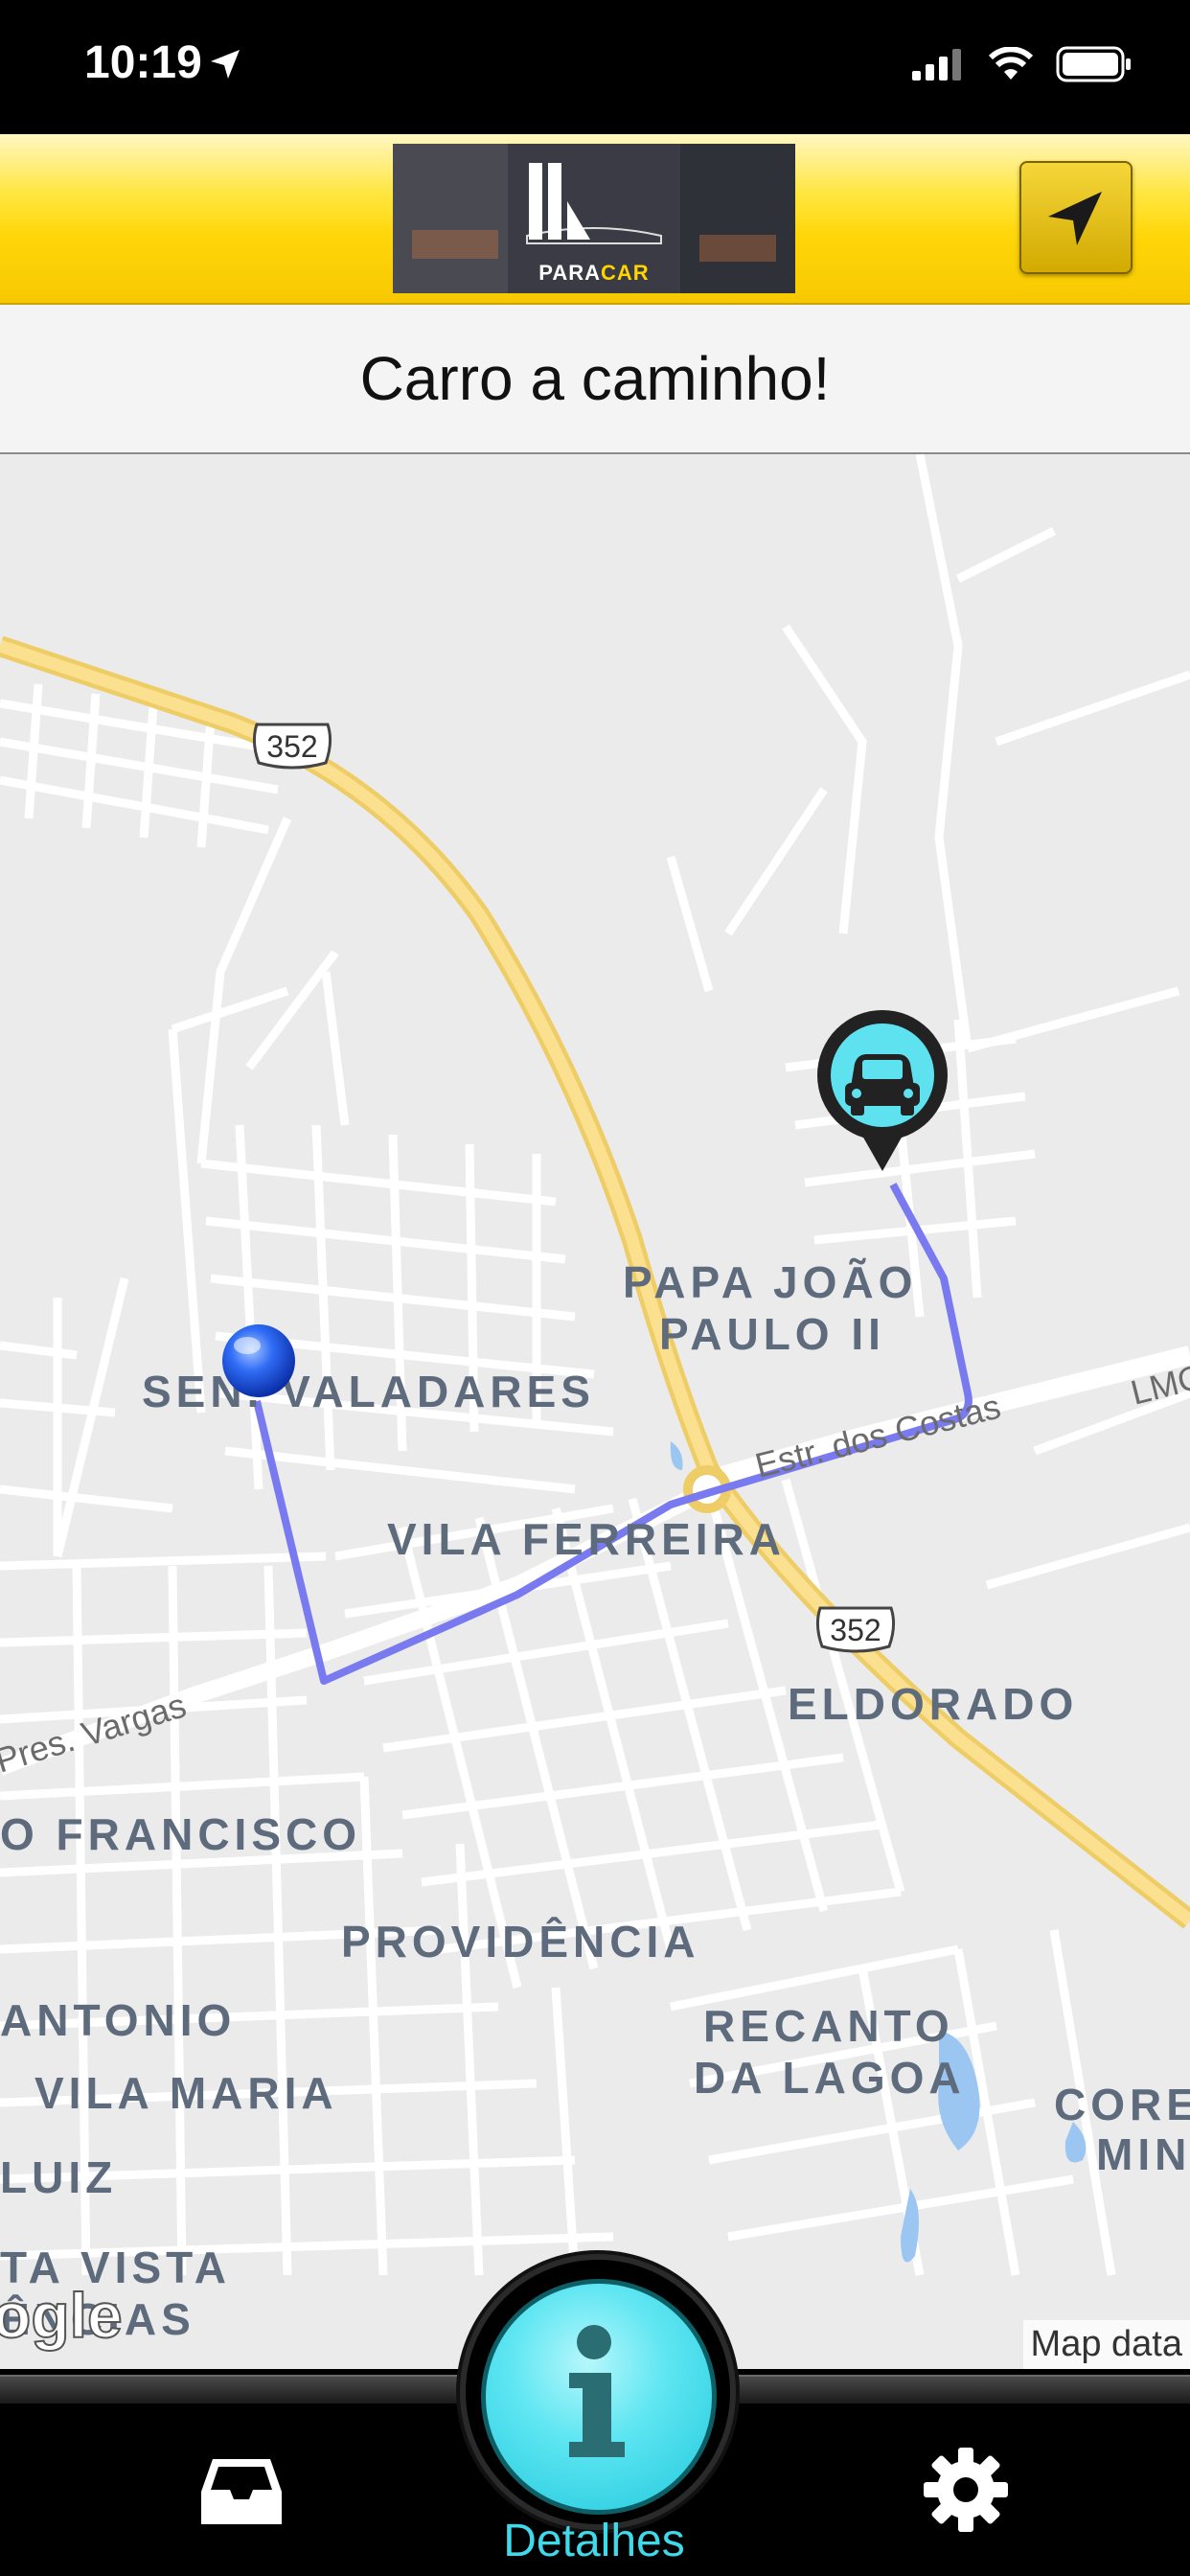  I want to click on logo-text: PARACAR, so click(594, 273).